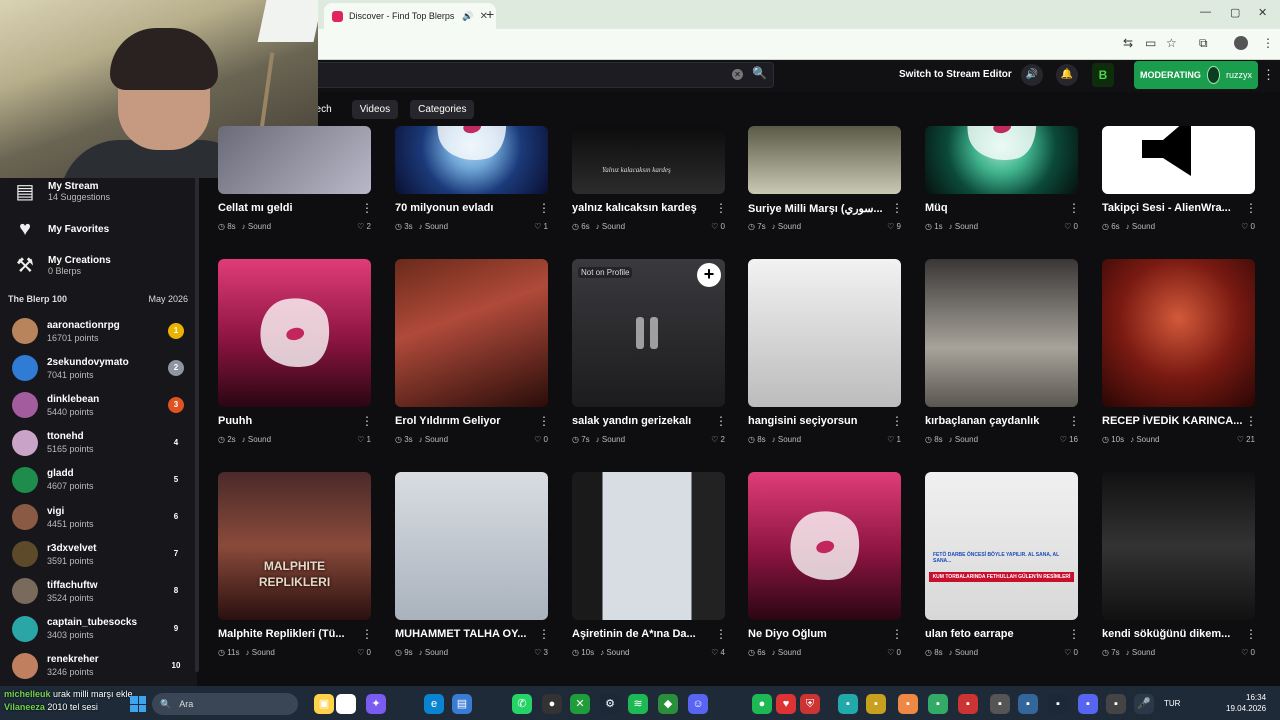 Image resolution: width=1280 pixels, height=720 pixels. Describe the element at coordinates (908, 704) in the screenshot. I see `tray-app3-icon: ▪` at that location.